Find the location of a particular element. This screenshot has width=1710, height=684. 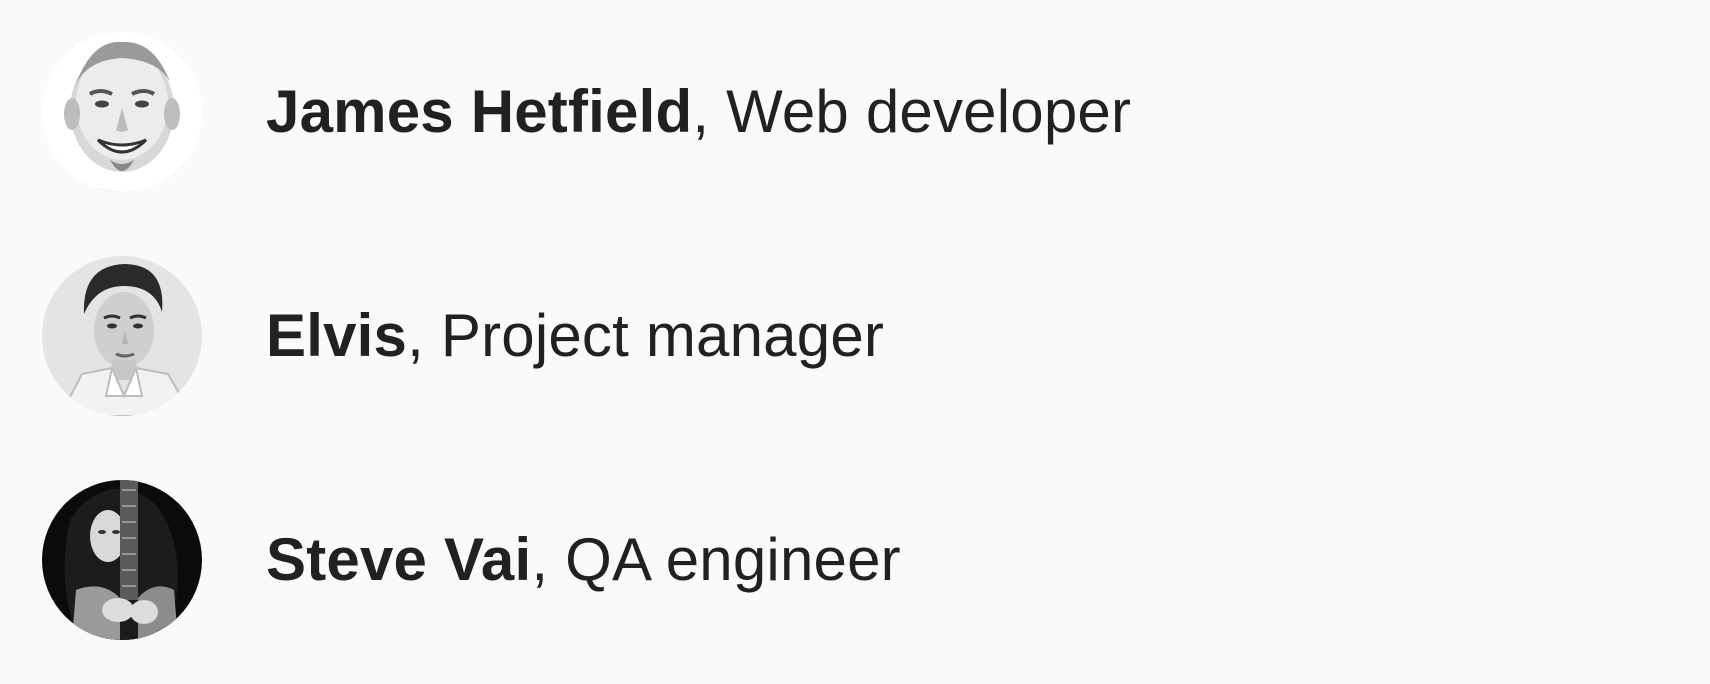

person-role: QA engineer is located at coordinates (733, 559).